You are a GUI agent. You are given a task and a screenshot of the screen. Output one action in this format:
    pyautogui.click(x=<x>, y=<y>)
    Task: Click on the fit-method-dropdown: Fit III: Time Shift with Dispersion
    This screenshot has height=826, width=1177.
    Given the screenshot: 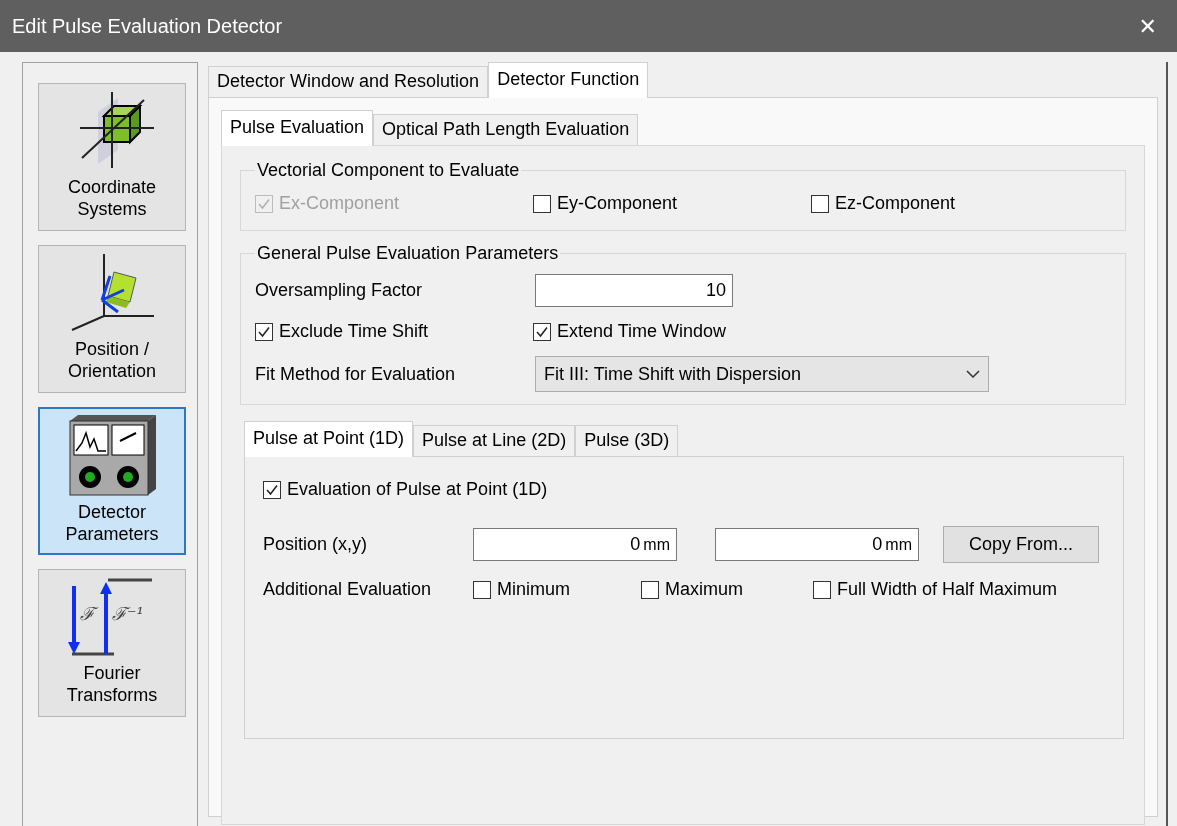 What is the action you would take?
    pyautogui.click(x=762, y=374)
    